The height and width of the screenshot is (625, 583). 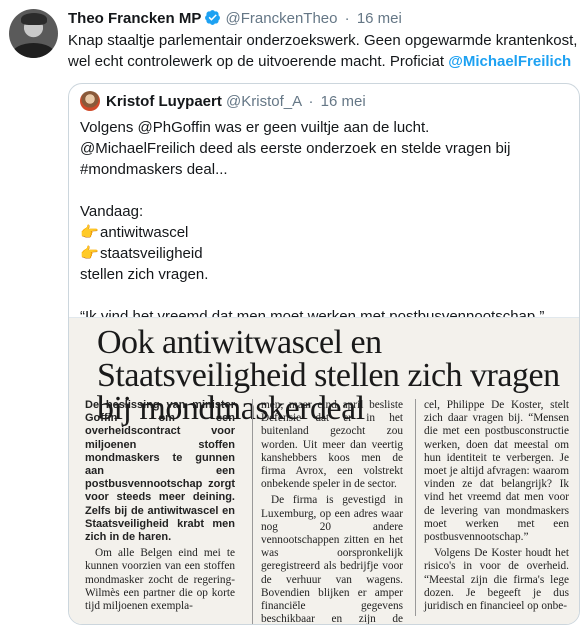 What do you see at coordinates (325, 232) in the screenshot?
I see `quoted-bullet: 👉antiwitwascel` at bounding box center [325, 232].